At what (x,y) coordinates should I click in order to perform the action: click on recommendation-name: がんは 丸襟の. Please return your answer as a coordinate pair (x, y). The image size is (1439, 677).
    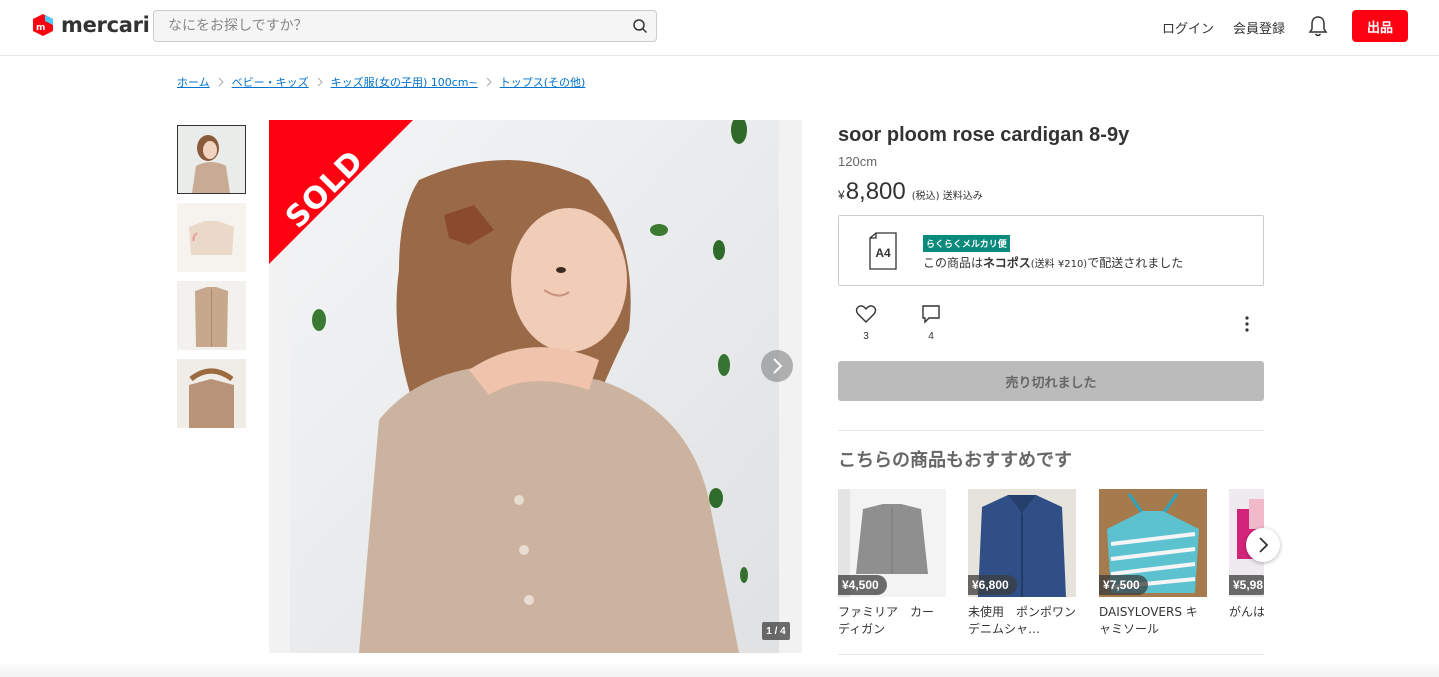
    Looking at the image, I should click on (1246, 612).